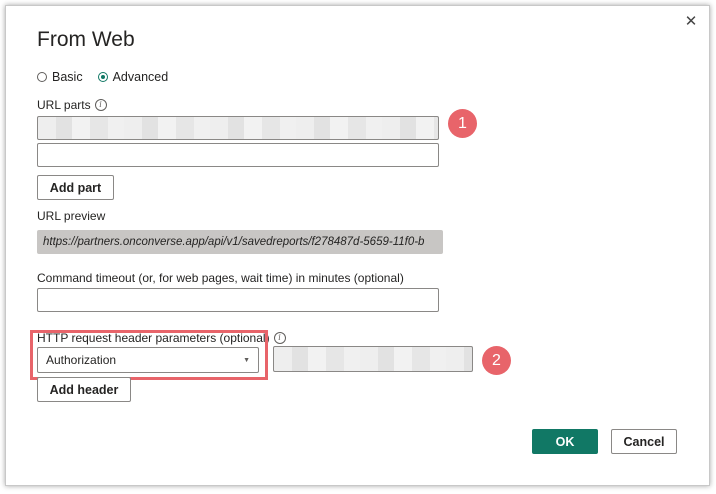 The height and width of the screenshot is (494, 716). Describe the element at coordinates (496, 360) in the screenshot. I see `callout-badge-2: 2` at that location.